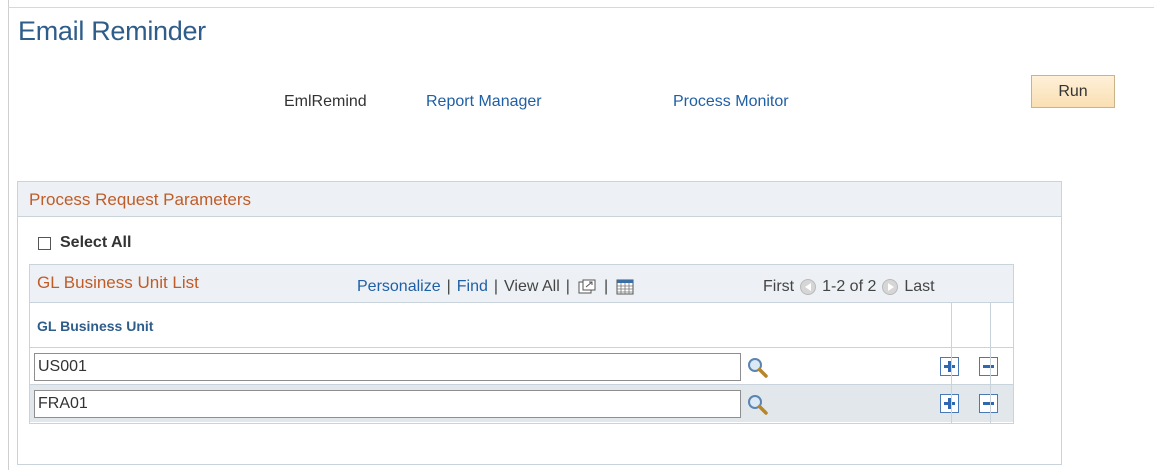 This screenshot has width=1154, height=470. Describe the element at coordinates (1073, 91) in the screenshot. I see `run-button: Run` at that location.